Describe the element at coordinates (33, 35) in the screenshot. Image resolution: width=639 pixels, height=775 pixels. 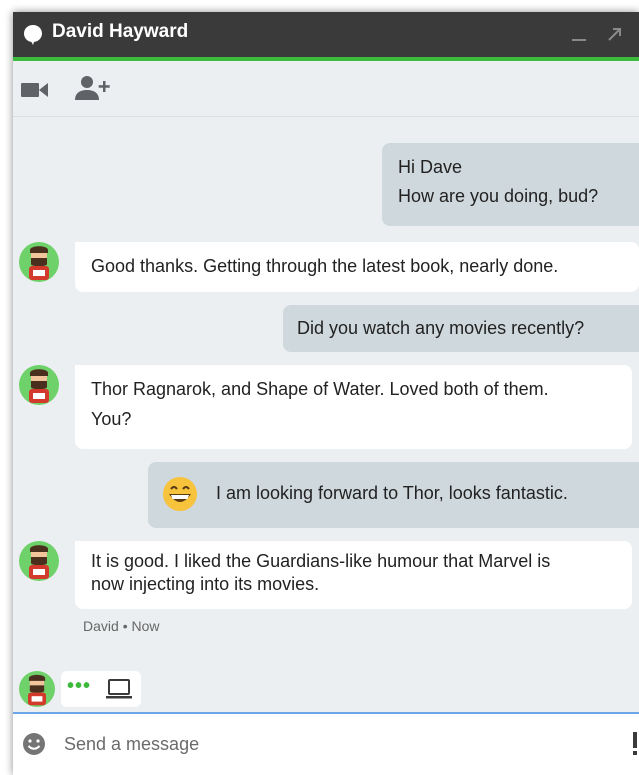
I see `chat-bubble-icon` at that location.